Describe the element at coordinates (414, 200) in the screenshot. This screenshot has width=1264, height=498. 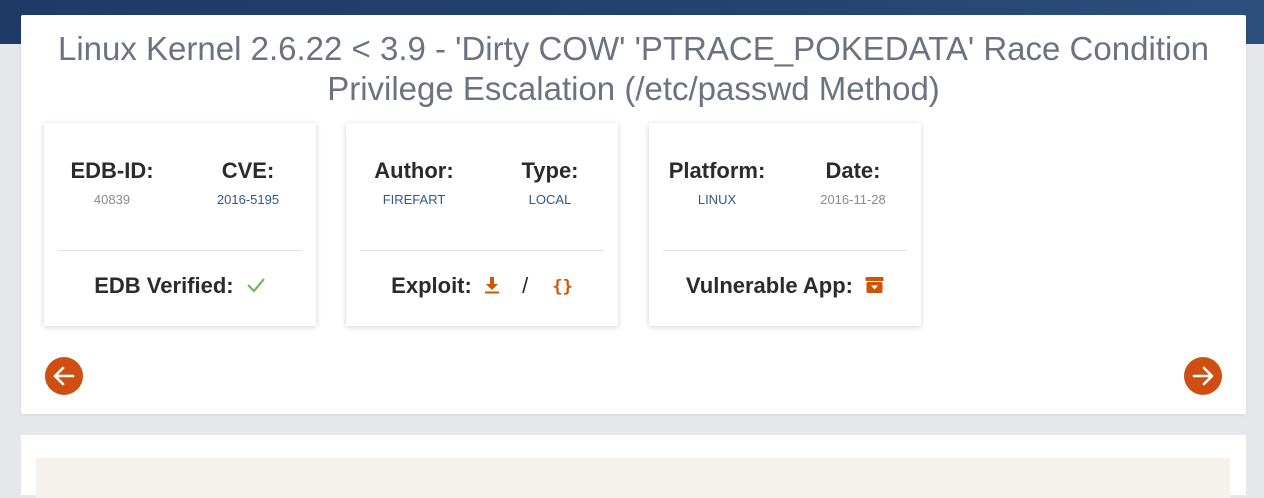
I see `author-link: FIREFART` at that location.